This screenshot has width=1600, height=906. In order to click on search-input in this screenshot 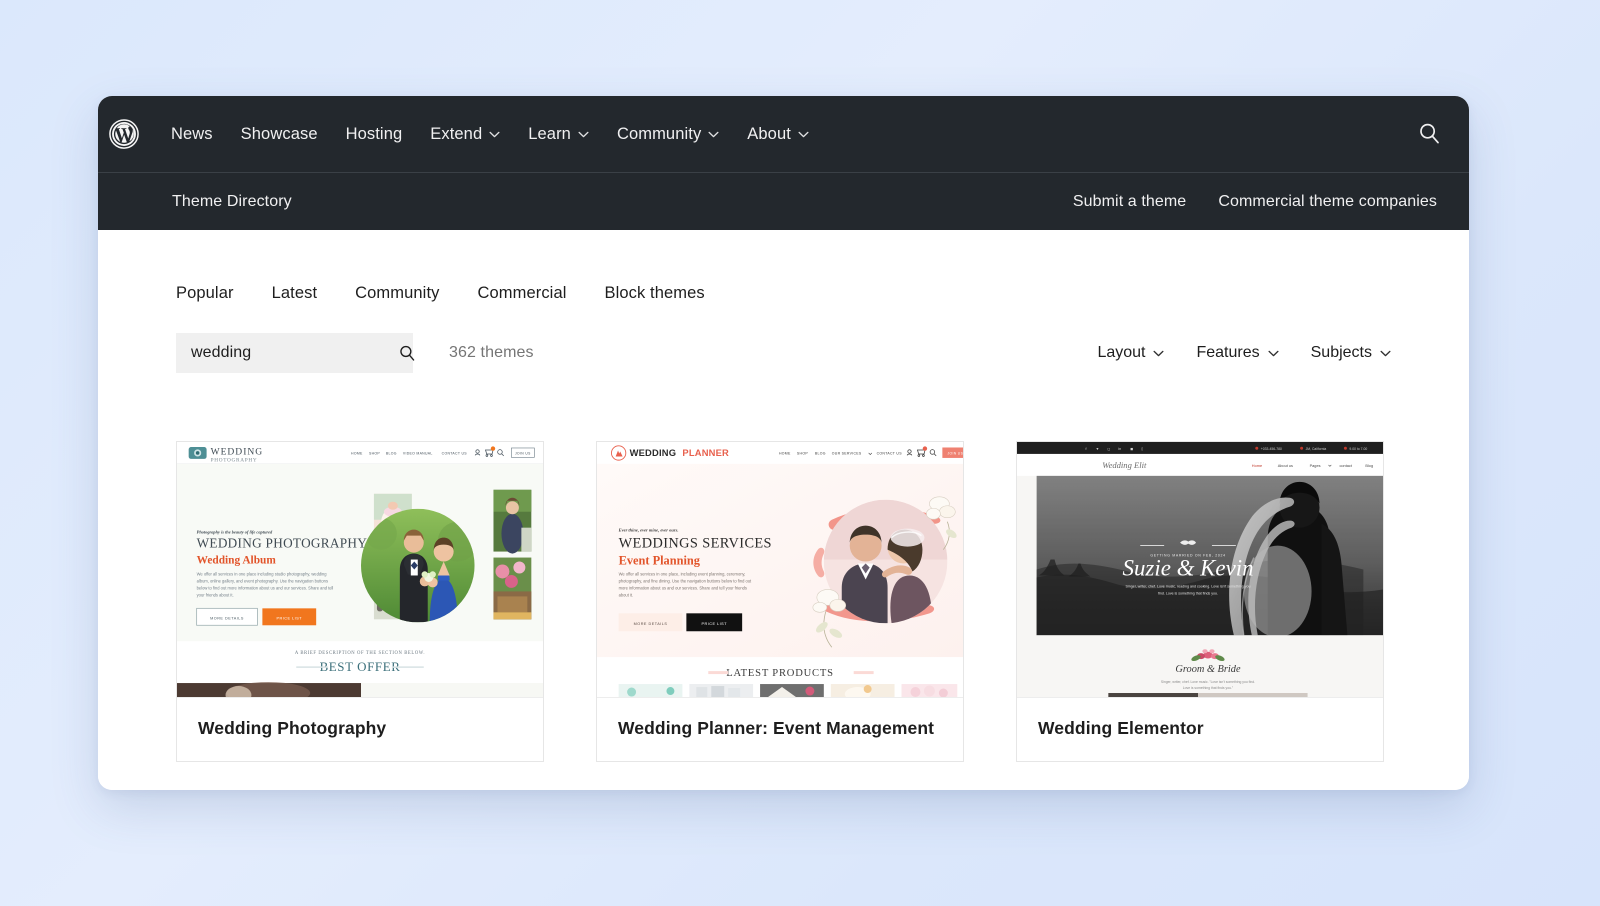, I will do `click(294, 353)`.